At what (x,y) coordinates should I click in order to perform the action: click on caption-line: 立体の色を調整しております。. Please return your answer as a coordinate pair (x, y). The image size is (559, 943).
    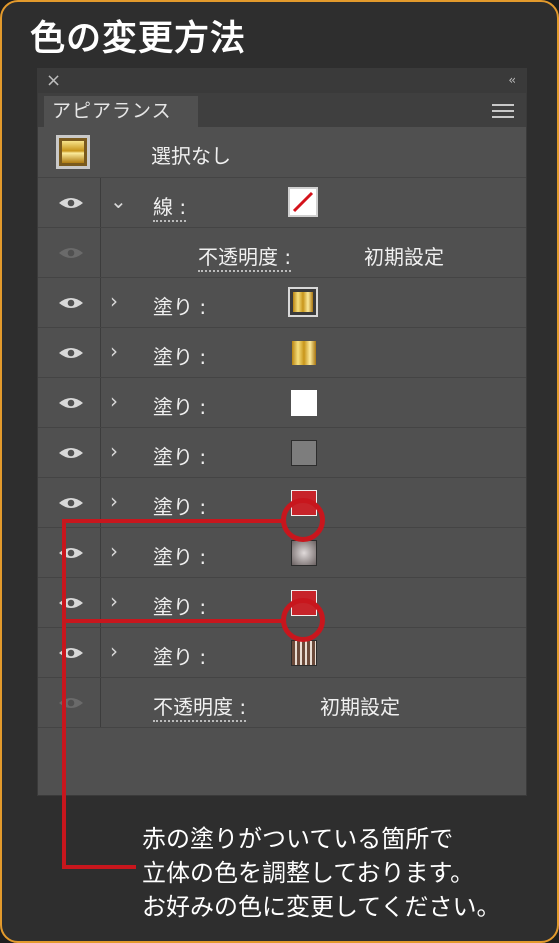
    Looking at the image, I should click on (308, 873).